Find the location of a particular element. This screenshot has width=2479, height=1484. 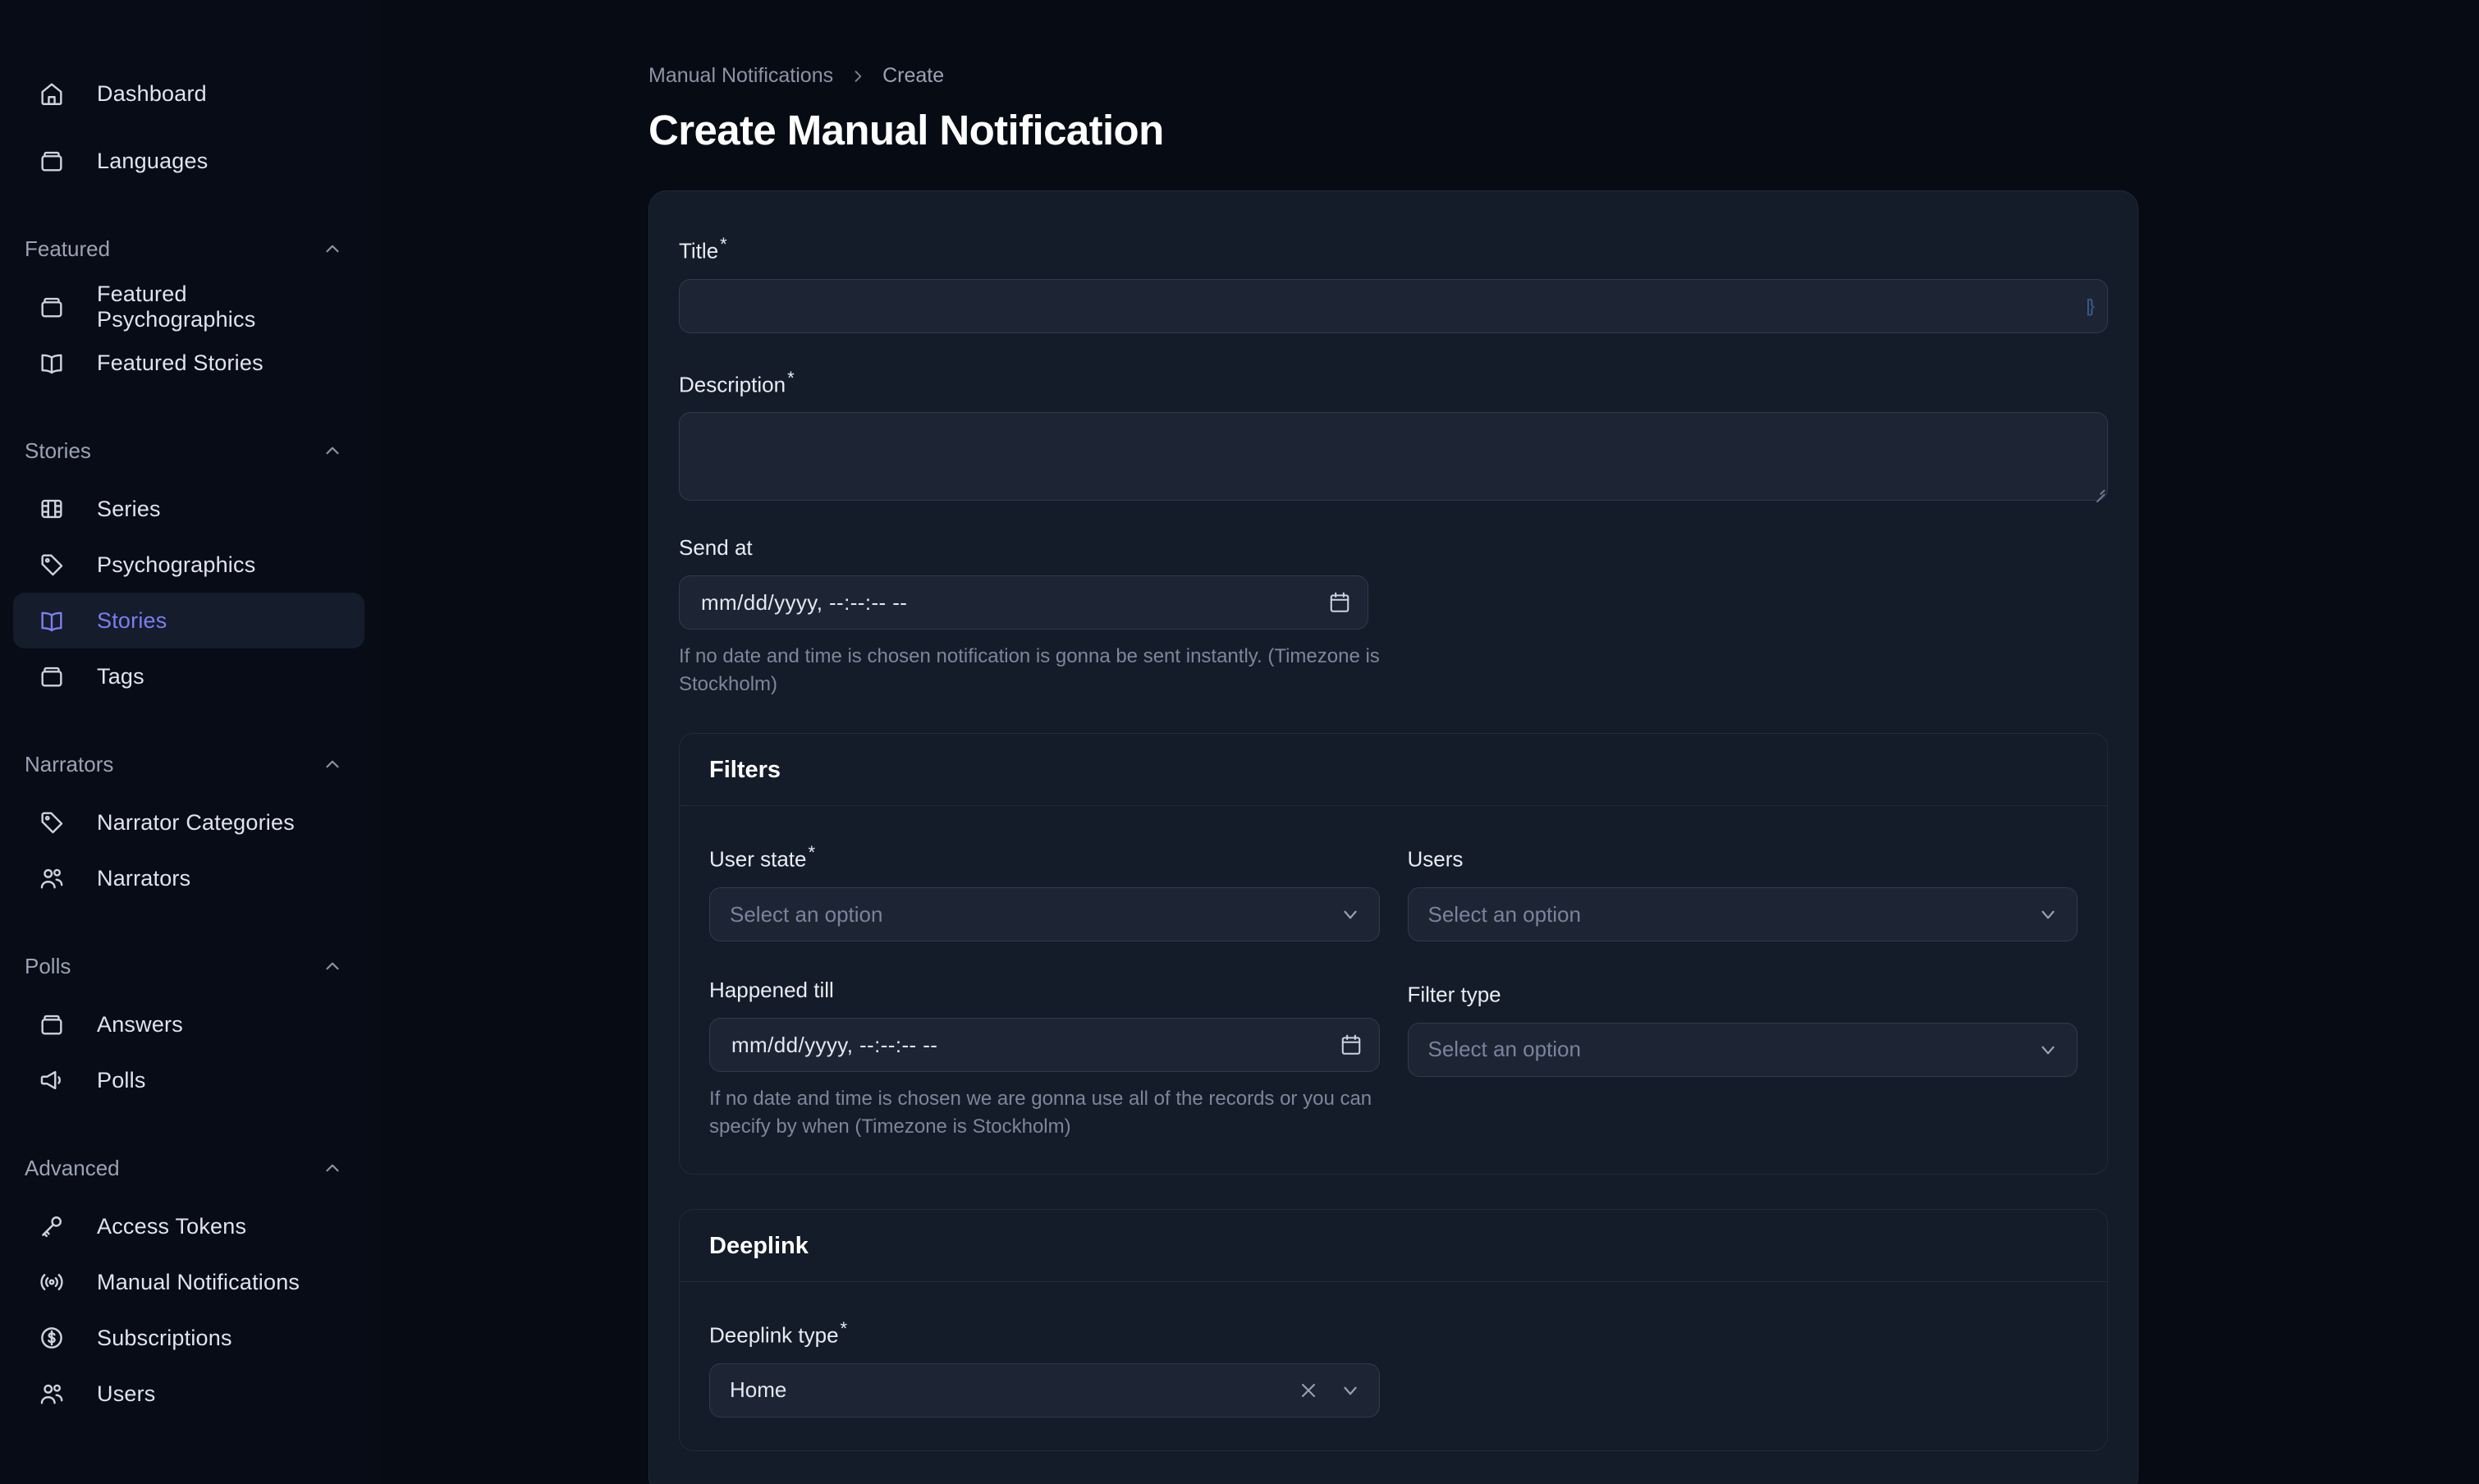

sidebar-item-label: Answers is located at coordinates (140, 1024).